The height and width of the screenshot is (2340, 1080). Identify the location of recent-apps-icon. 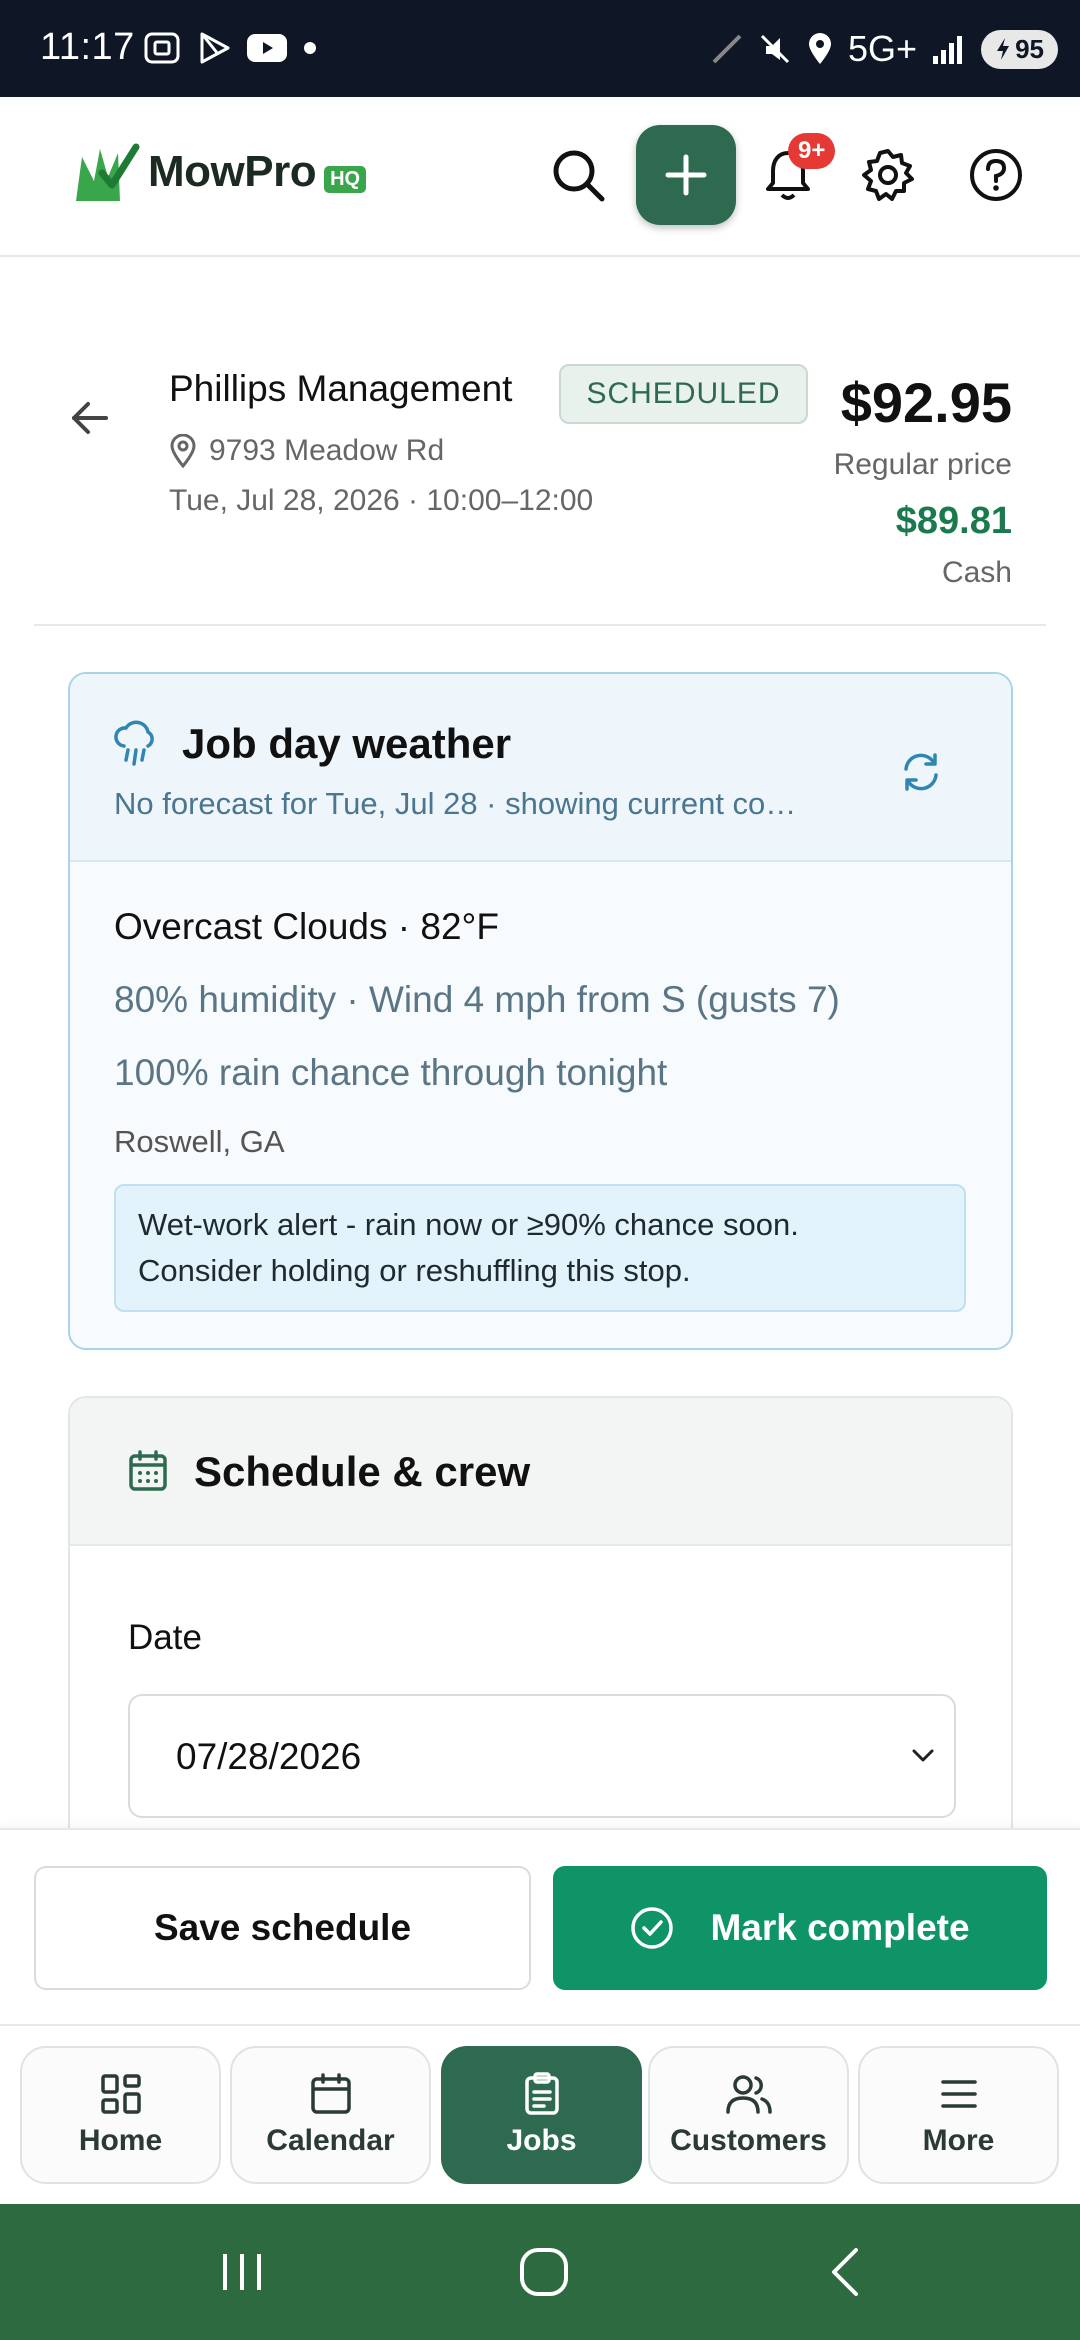
(242, 2272).